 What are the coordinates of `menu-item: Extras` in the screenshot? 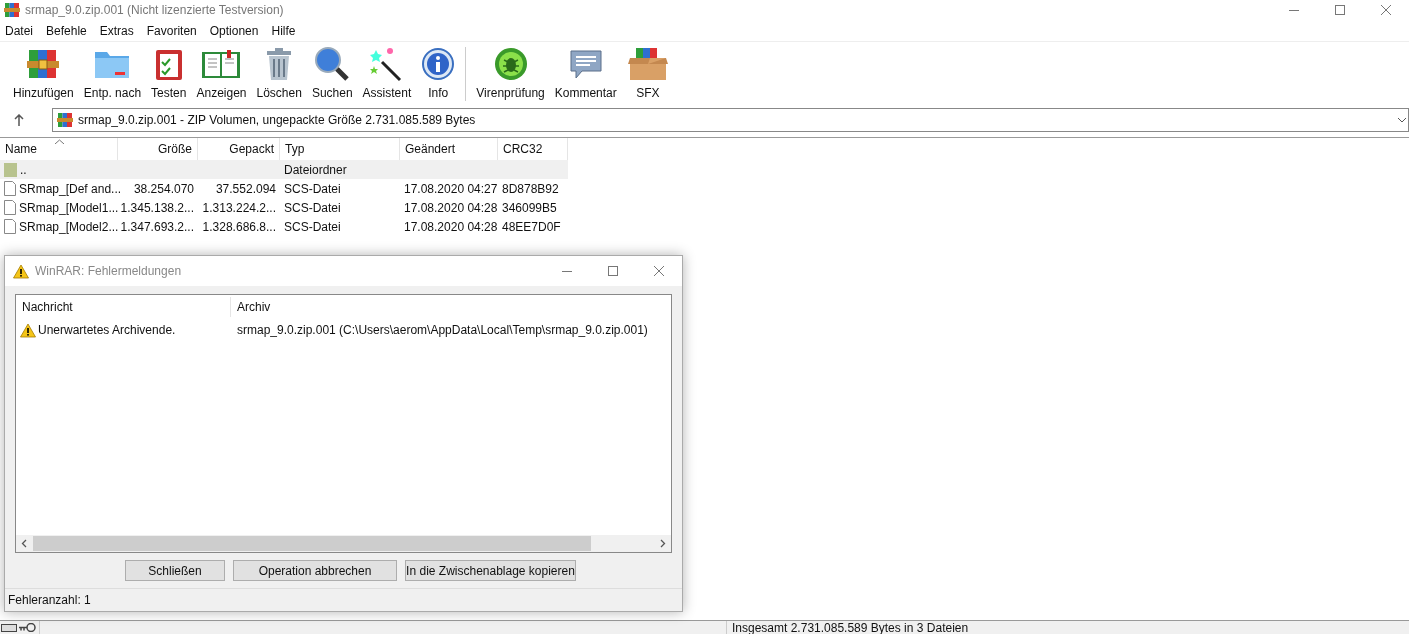 It's located at (116, 30).